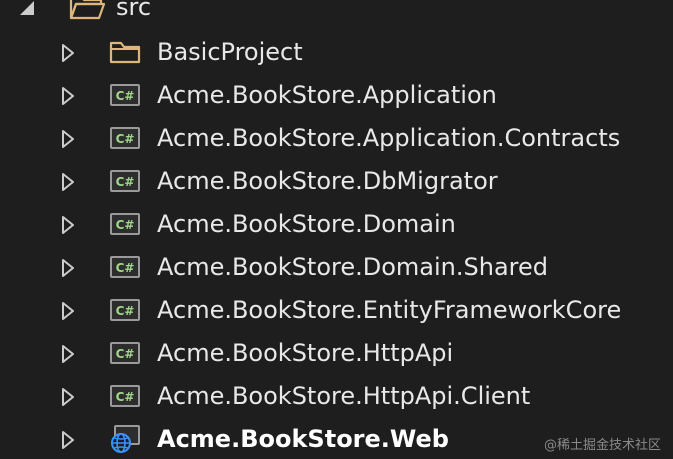  I want to click on web-project-icon, so click(124, 439).